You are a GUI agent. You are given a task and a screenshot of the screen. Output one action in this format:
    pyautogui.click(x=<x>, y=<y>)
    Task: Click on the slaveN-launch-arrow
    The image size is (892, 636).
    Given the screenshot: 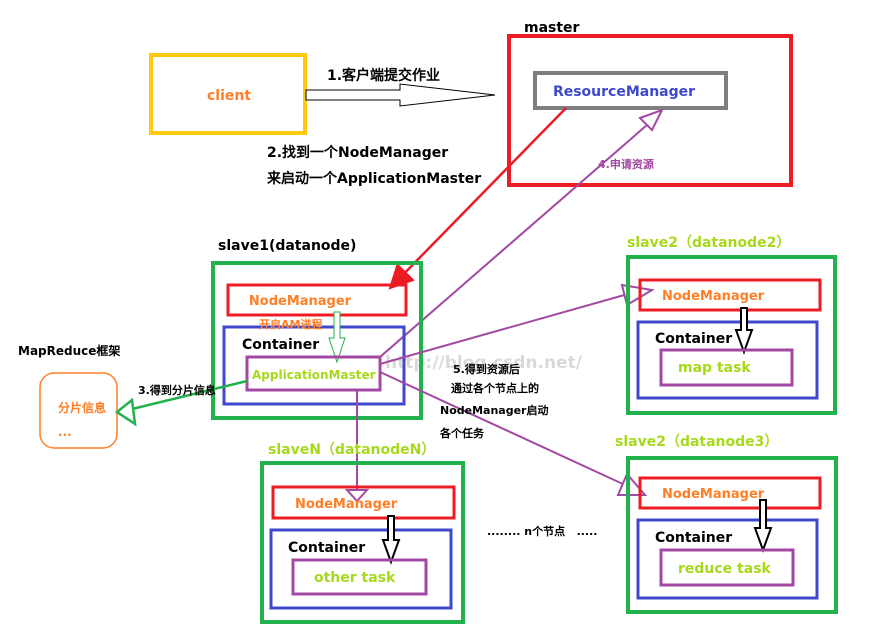 What is the action you would take?
    pyautogui.click(x=391, y=540)
    